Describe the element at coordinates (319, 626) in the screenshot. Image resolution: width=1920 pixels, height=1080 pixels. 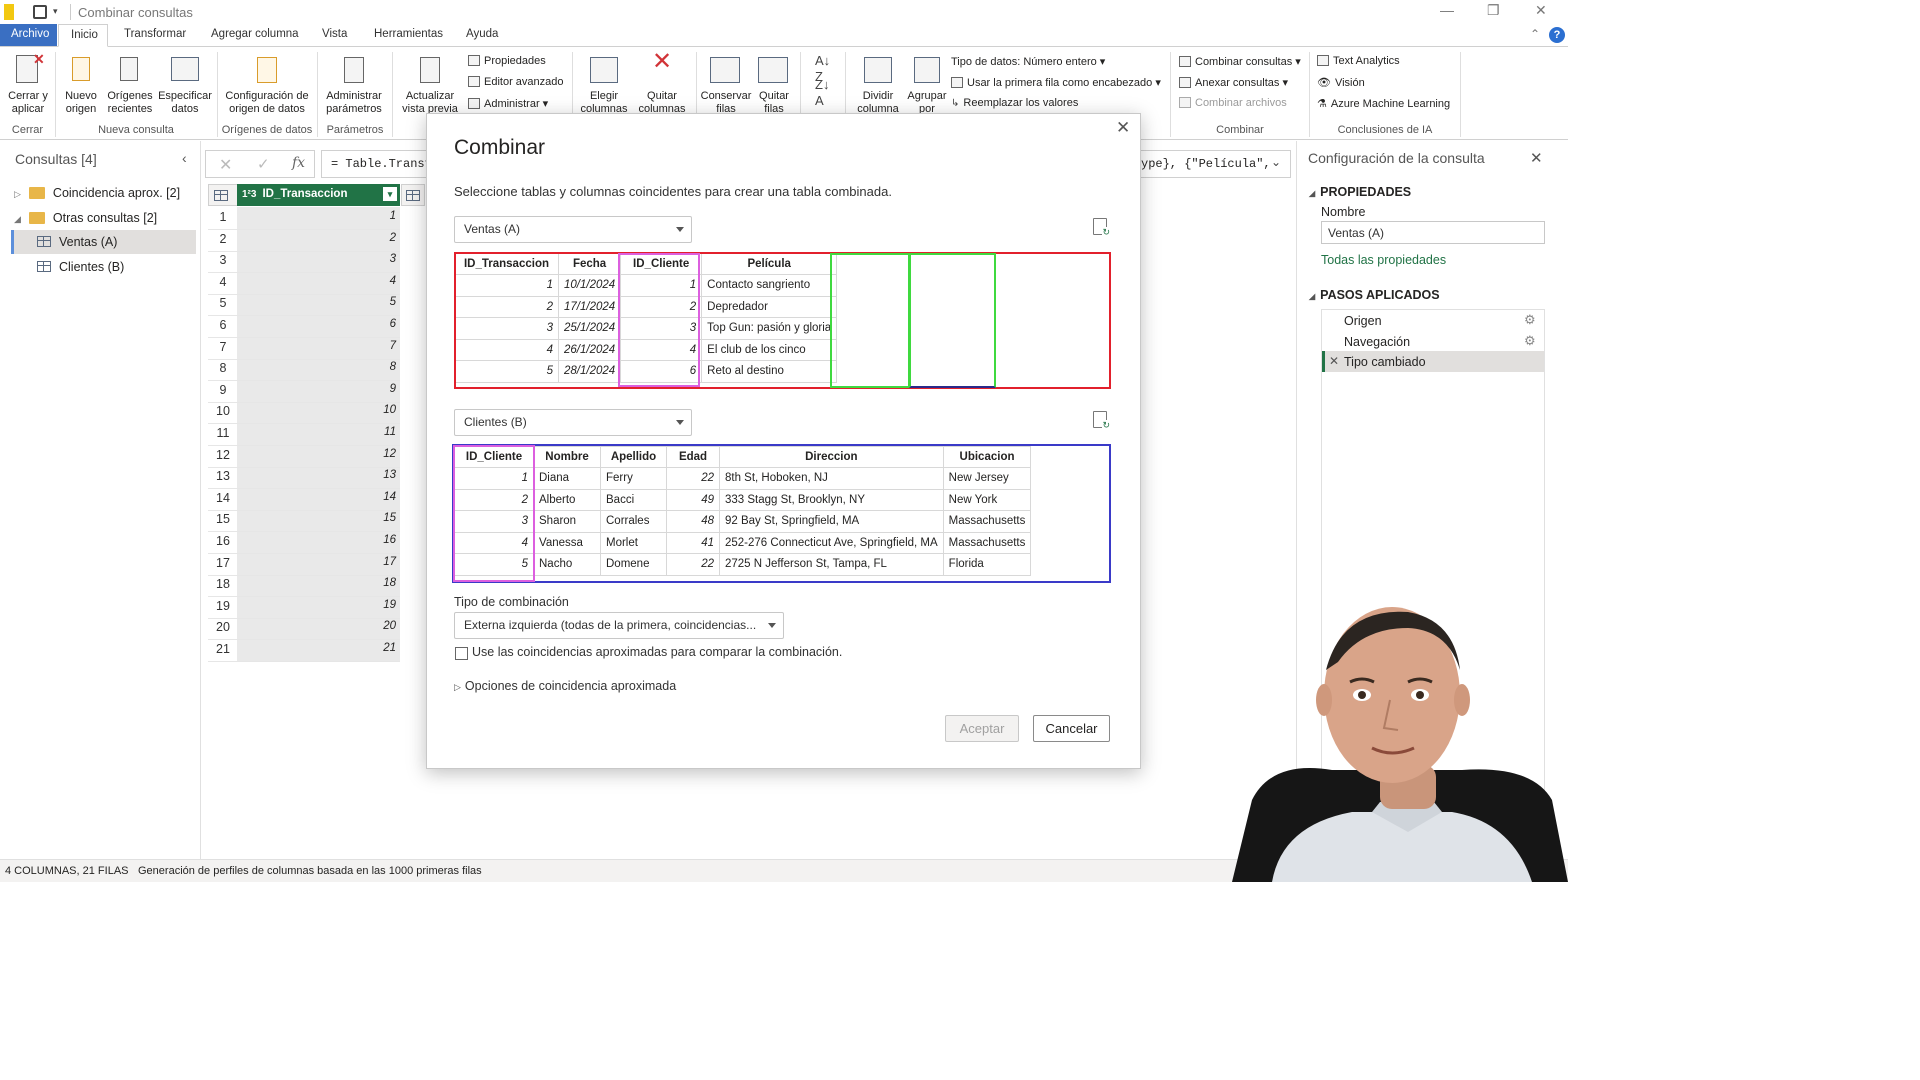
I see `id-transaccion-cell: 20` at that location.